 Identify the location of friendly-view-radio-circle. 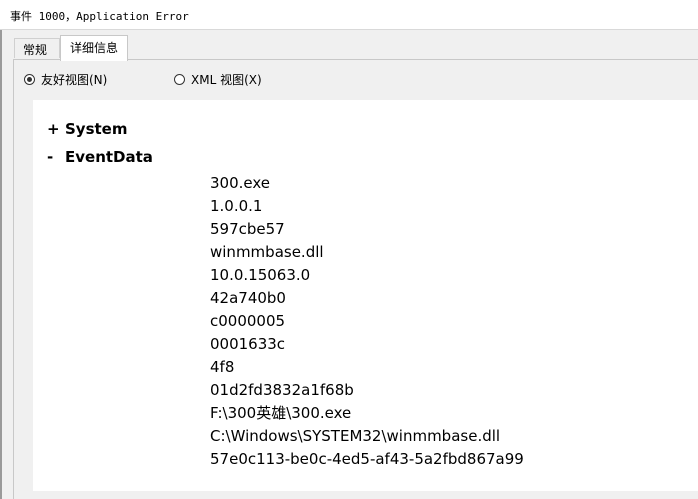
(29, 79).